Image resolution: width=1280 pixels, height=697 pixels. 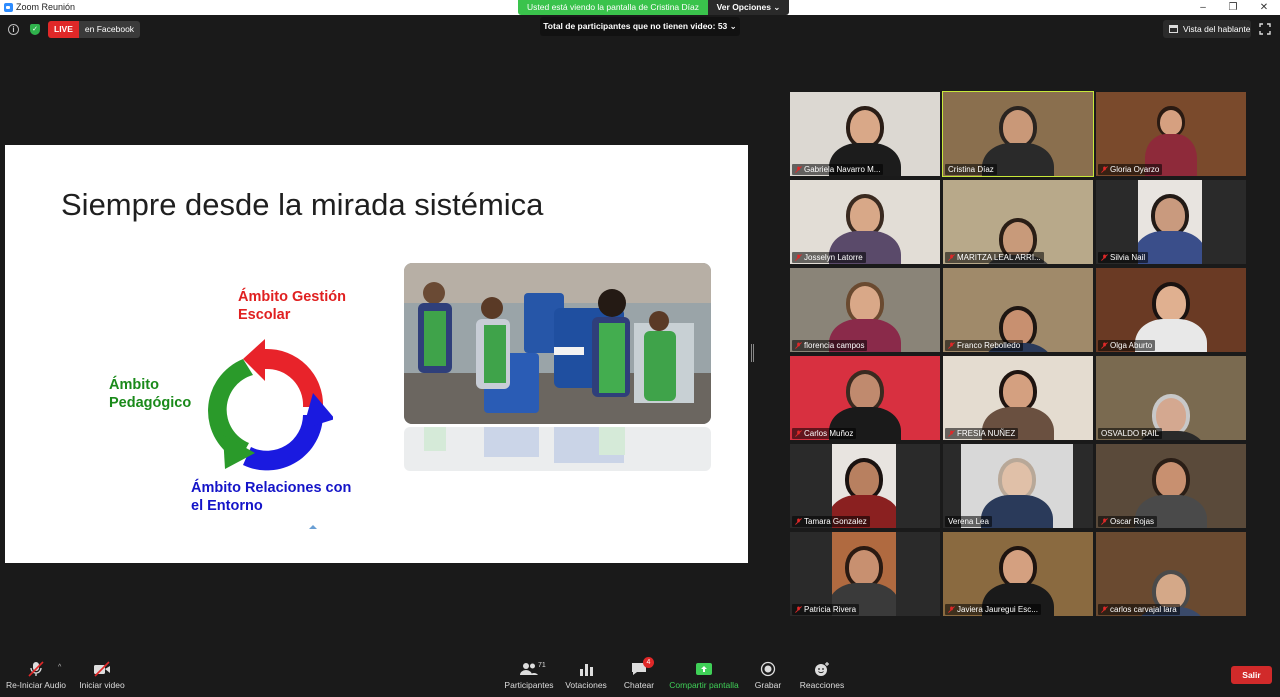 What do you see at coordinates (46, 7) in the screenshot?
I see `window-title: Zoom Reunión` at bounding box center [46, 7].